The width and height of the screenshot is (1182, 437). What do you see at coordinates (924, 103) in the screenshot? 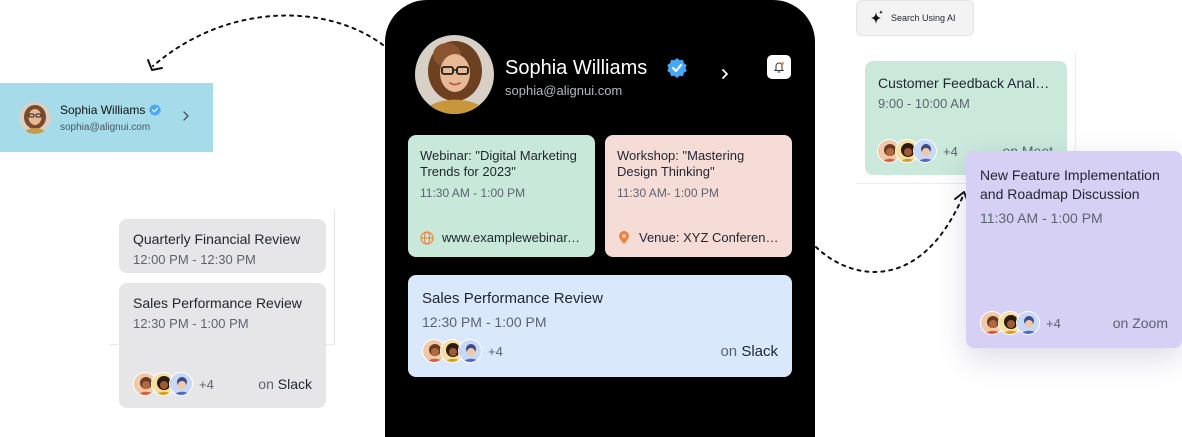
I see `event-time: 9:00 - 10:00 AM` at bounding box center [924, 103].